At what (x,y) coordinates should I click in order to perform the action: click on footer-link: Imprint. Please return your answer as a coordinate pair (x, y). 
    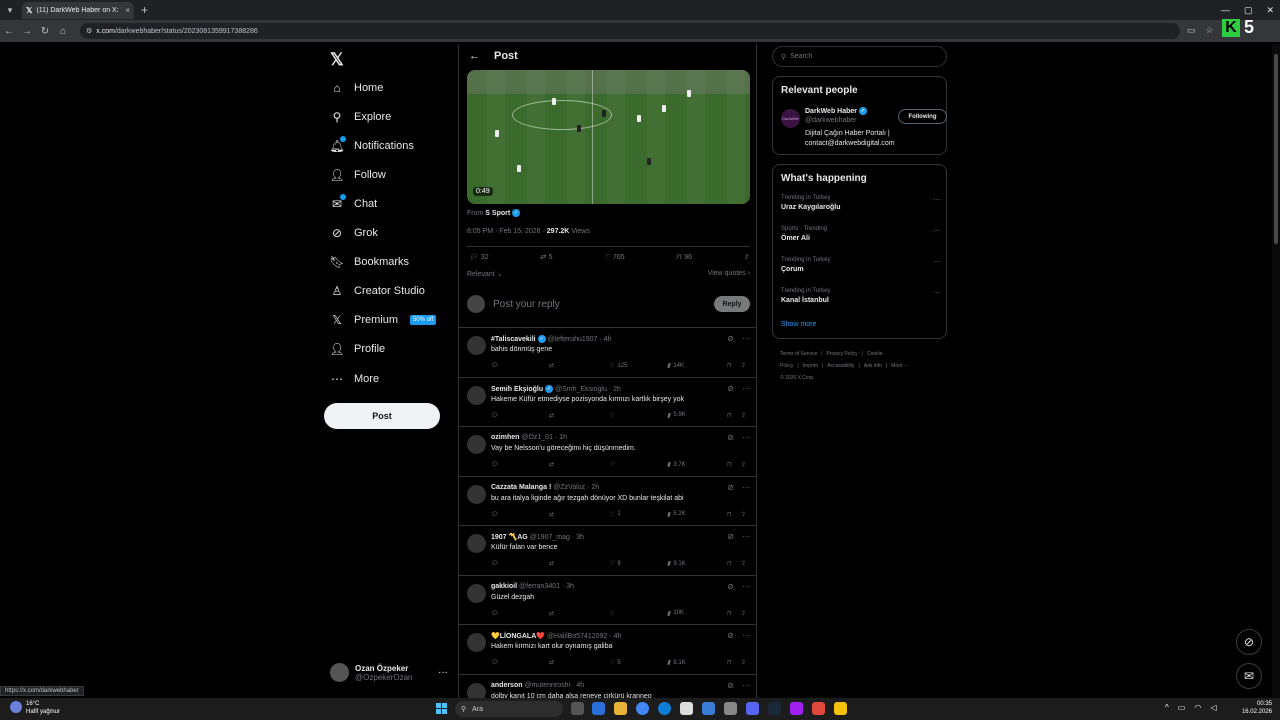
    Looking at the image, I should click on (810, 366).